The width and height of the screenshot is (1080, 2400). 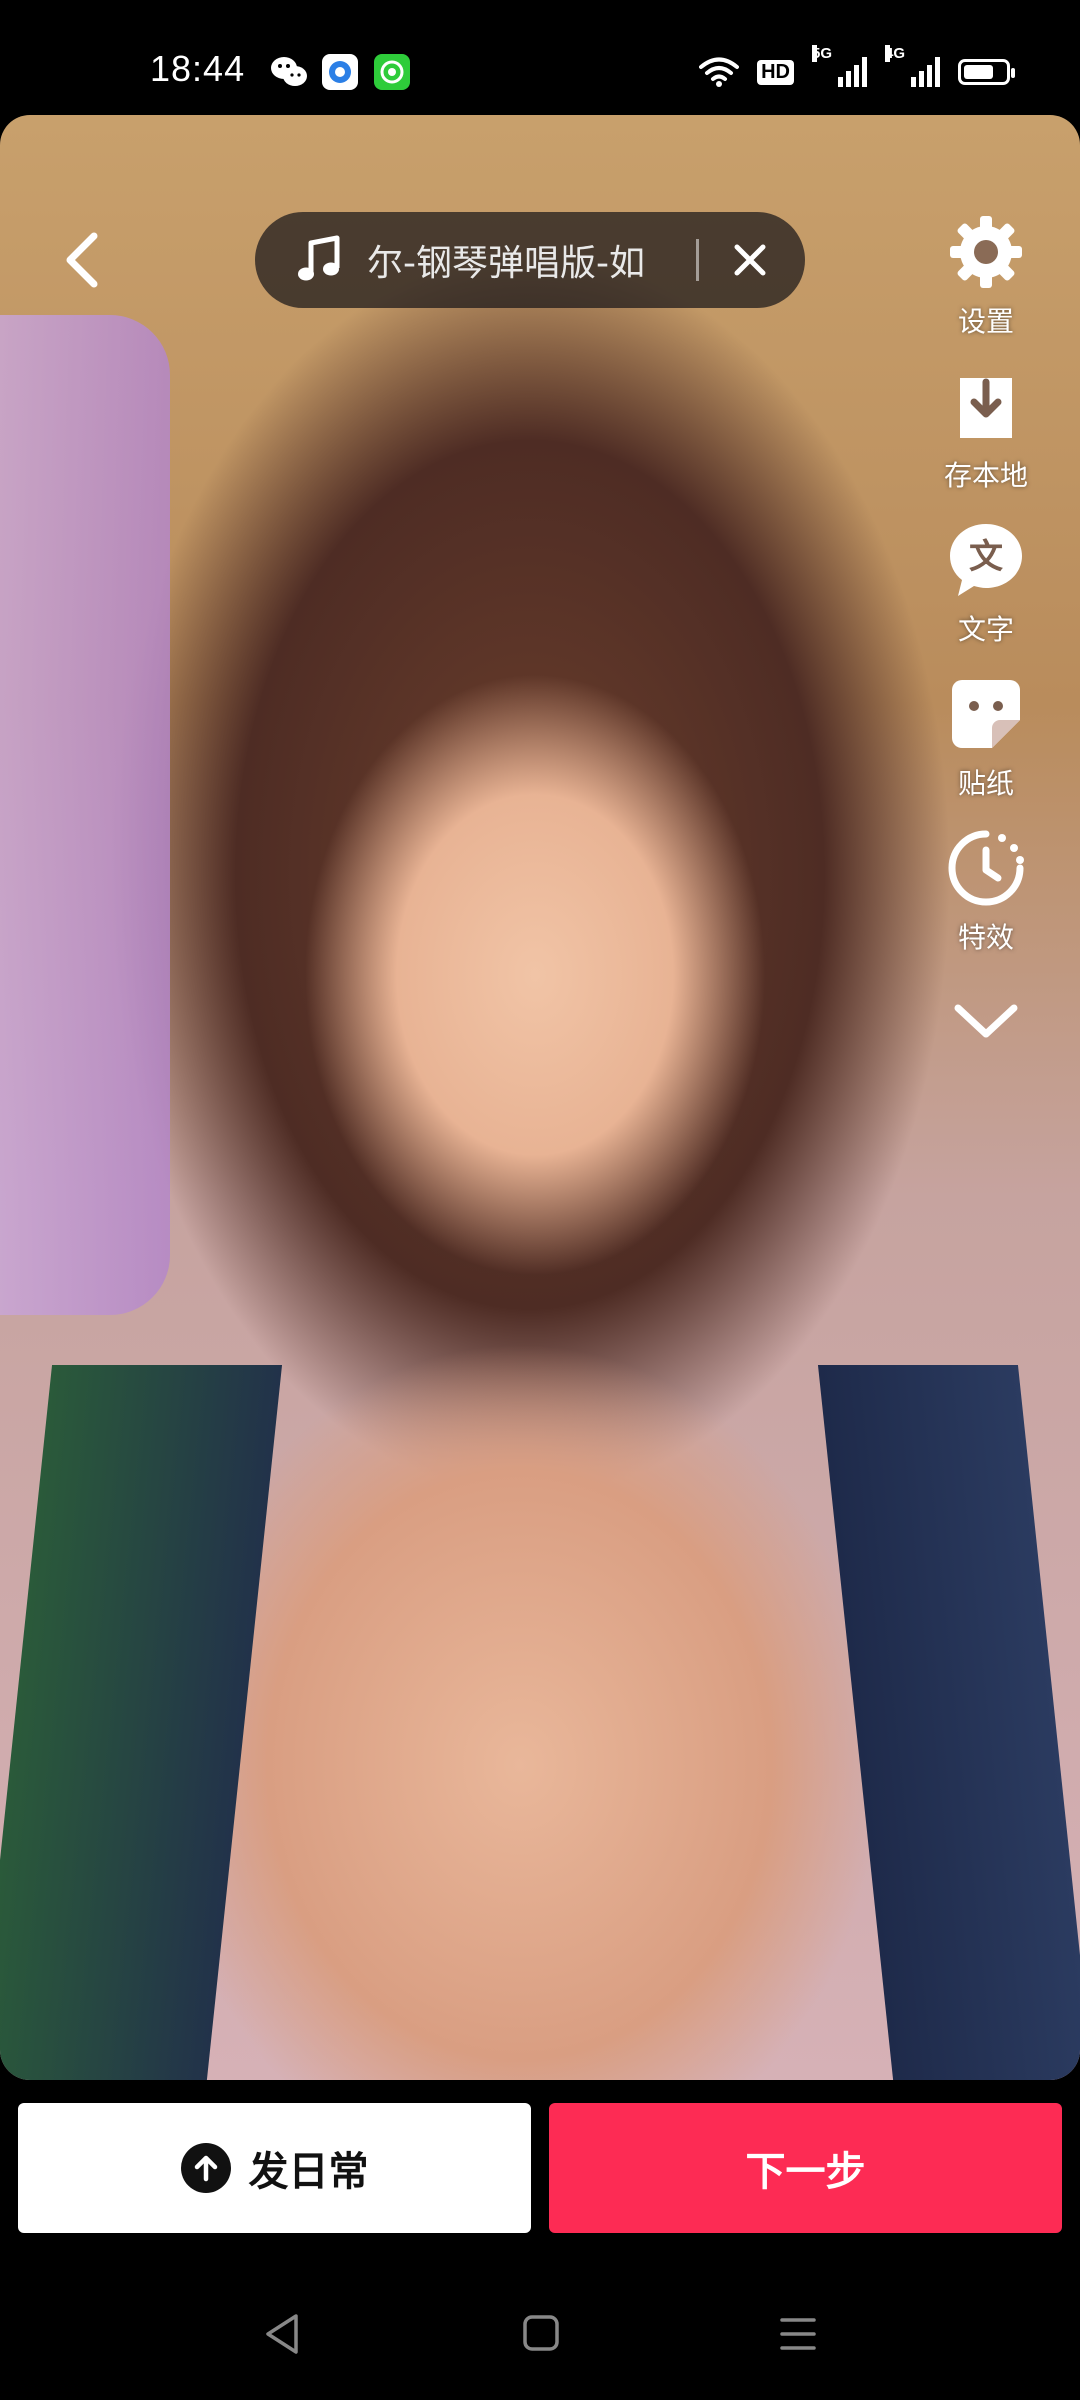 I want to click on text-button: 文 文字, so click(x=986, y=583).